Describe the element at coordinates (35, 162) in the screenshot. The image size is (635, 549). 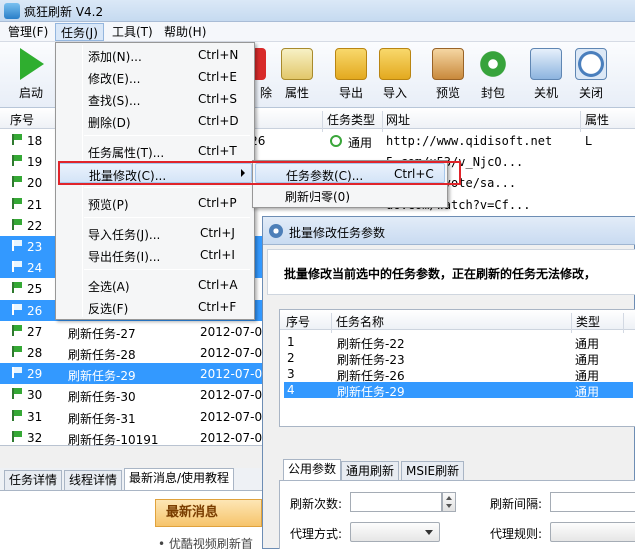
I see `cell-no: 19` at that location.